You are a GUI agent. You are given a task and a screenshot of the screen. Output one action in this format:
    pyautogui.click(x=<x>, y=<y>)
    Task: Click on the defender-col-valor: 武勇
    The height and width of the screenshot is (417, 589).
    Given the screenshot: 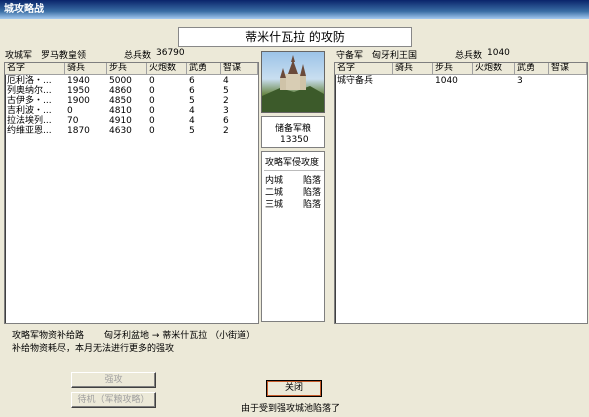 What is the action you would take?
    pyautogui.click(x=532, y=69)
    